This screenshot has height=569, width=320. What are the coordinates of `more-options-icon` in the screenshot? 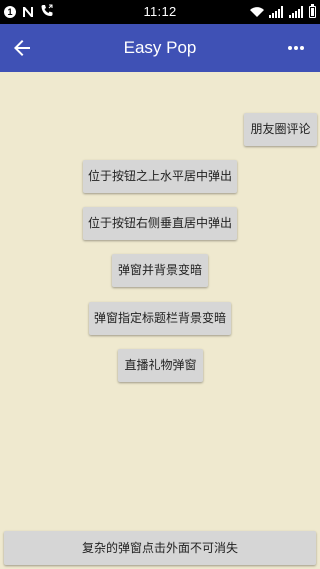 It's located at (296, 48).